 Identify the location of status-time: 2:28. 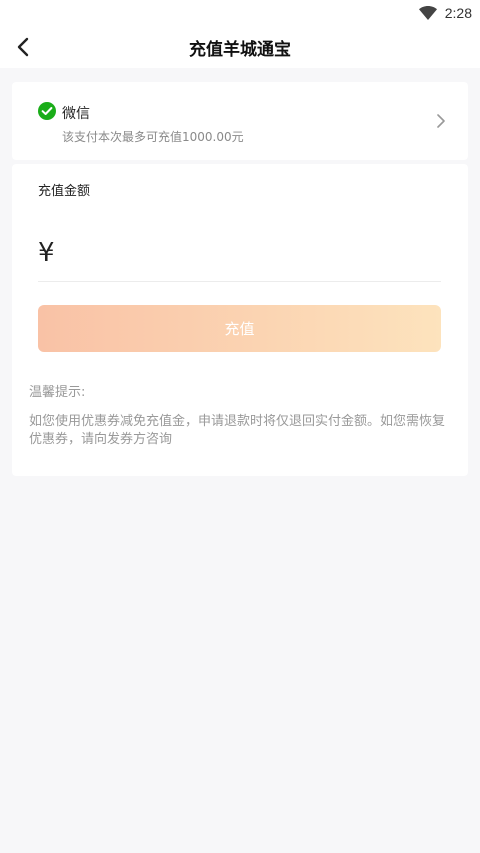
(458, 13).